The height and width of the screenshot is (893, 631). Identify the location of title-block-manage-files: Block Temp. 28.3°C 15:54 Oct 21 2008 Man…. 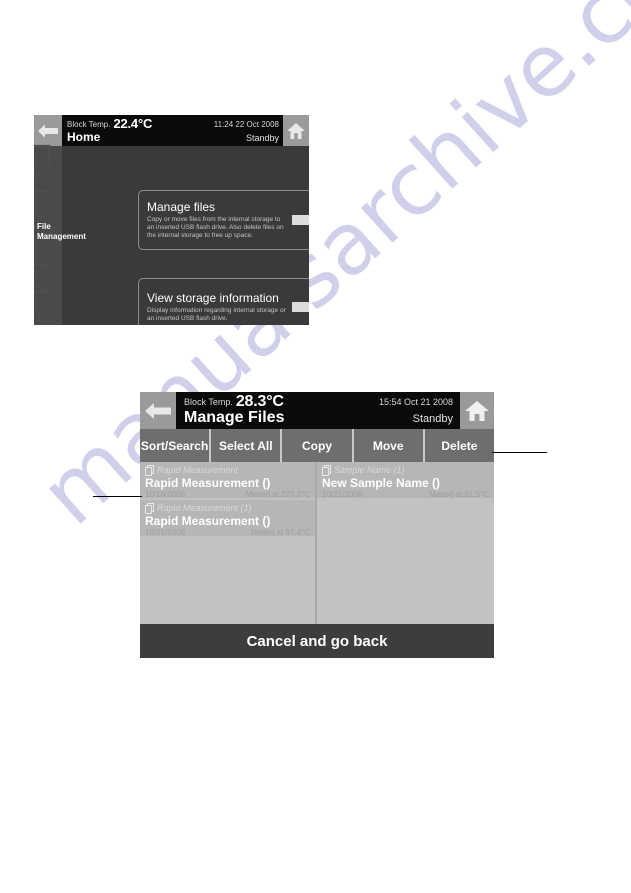
(318, 410).